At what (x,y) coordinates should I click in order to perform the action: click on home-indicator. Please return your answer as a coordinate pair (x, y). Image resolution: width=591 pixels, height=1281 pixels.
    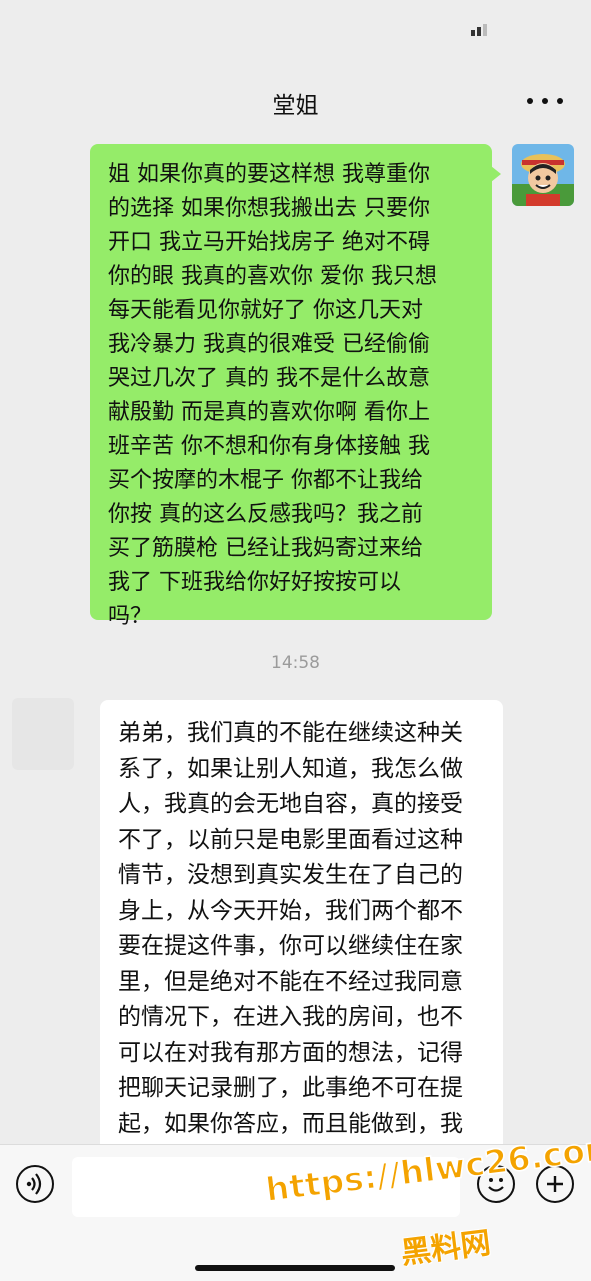
    Looking at the image, I should click on (295, 1268).